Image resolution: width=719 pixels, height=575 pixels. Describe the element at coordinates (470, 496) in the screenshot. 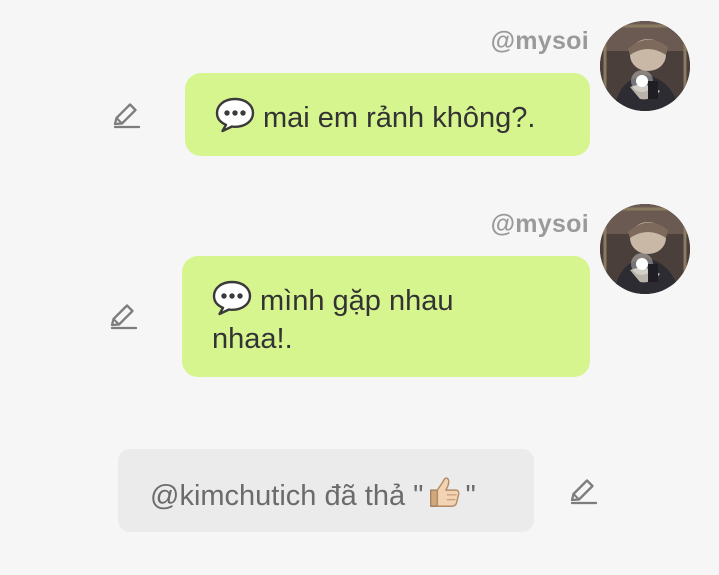

I see `reaction-text-end: "` at that location.